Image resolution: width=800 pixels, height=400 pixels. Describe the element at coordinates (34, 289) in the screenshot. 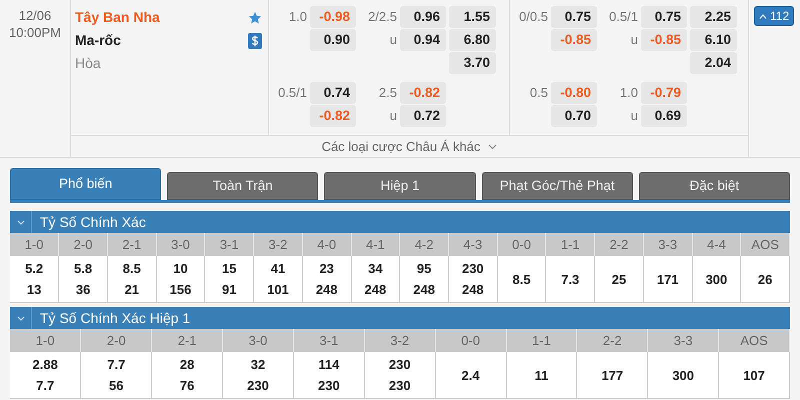

I see `odds-value: 13` at that location.